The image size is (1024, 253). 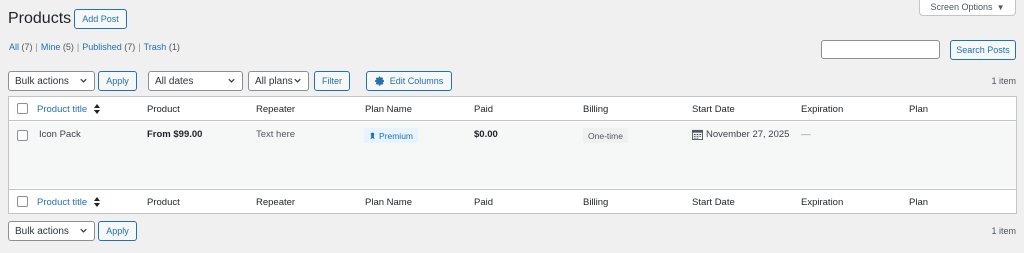 What do you see at coordinates (332, 81) in the screenshot?
I see `filter-button: Filter` at bounding box center [332, 81].